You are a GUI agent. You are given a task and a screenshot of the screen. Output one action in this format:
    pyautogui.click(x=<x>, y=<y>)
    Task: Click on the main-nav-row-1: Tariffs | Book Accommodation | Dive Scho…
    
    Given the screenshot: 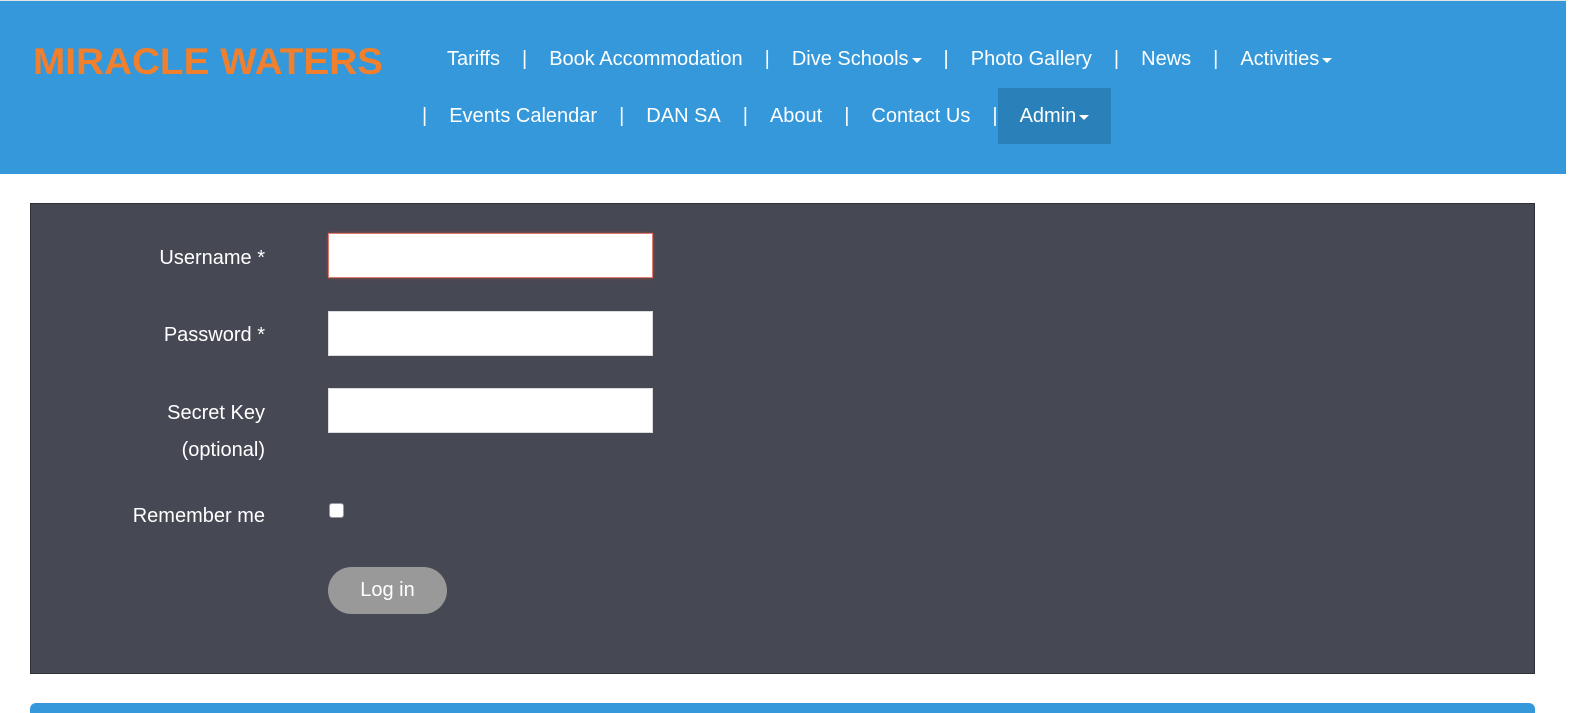 What is the action you would take?
    pyautogui.click(x=889, y=59)
    